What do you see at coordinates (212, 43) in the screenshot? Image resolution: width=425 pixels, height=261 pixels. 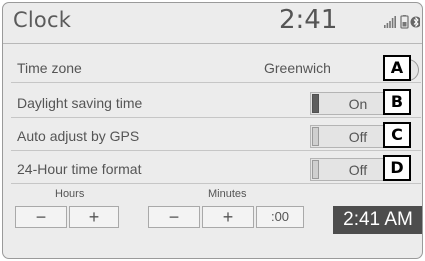 I see `header-divider` at bounding box center [212, 43].